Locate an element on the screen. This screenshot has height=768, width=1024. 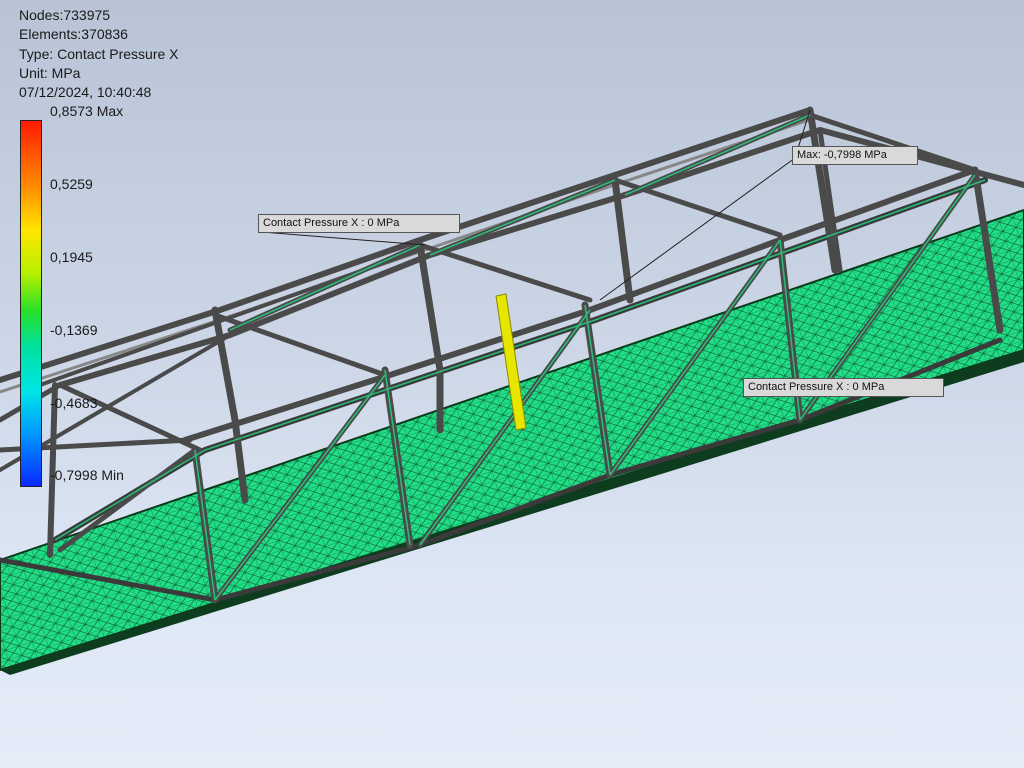
max-probe-label: Max: -0,7998 MPa is located at coordinates (855, 155).